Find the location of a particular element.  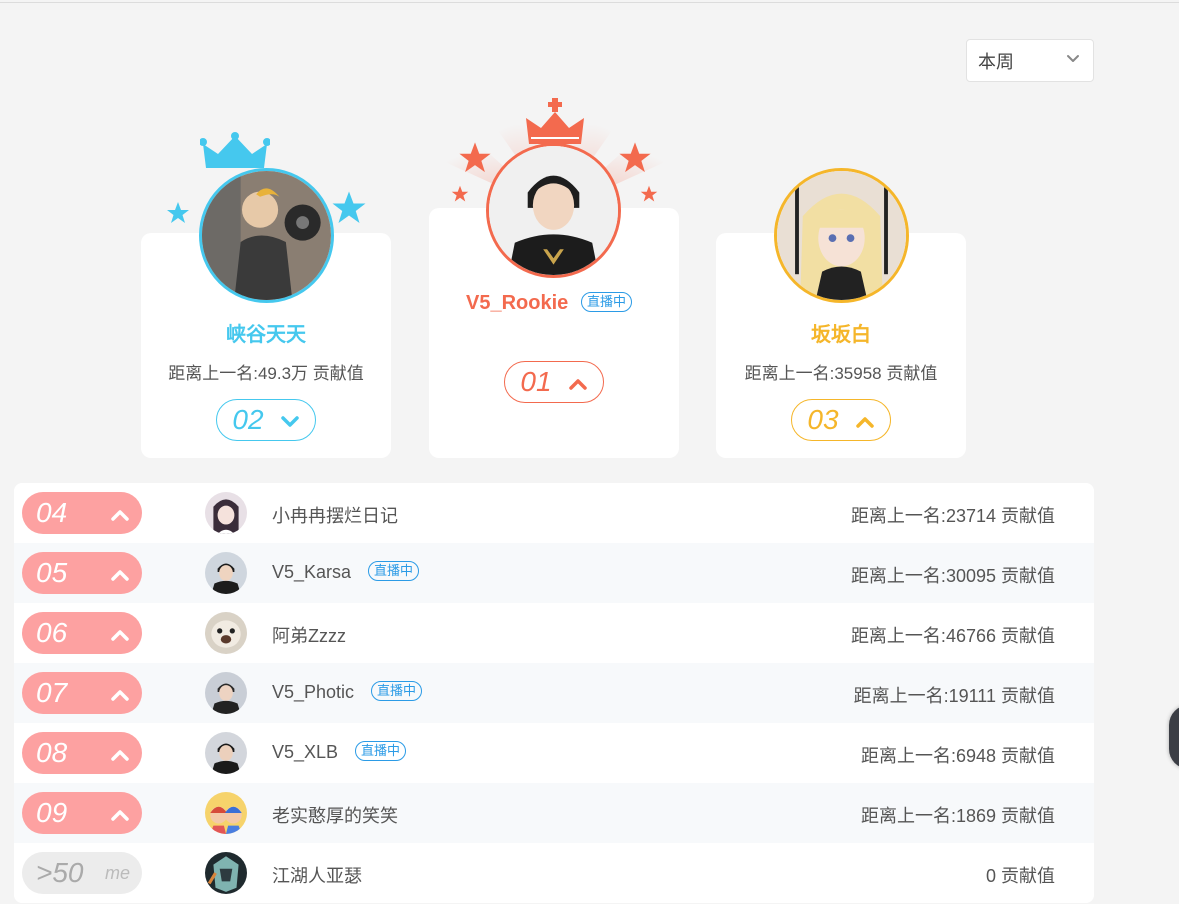

row-gap: 距离上一名:6948 贡献值 is located at coordinates (957, 756).